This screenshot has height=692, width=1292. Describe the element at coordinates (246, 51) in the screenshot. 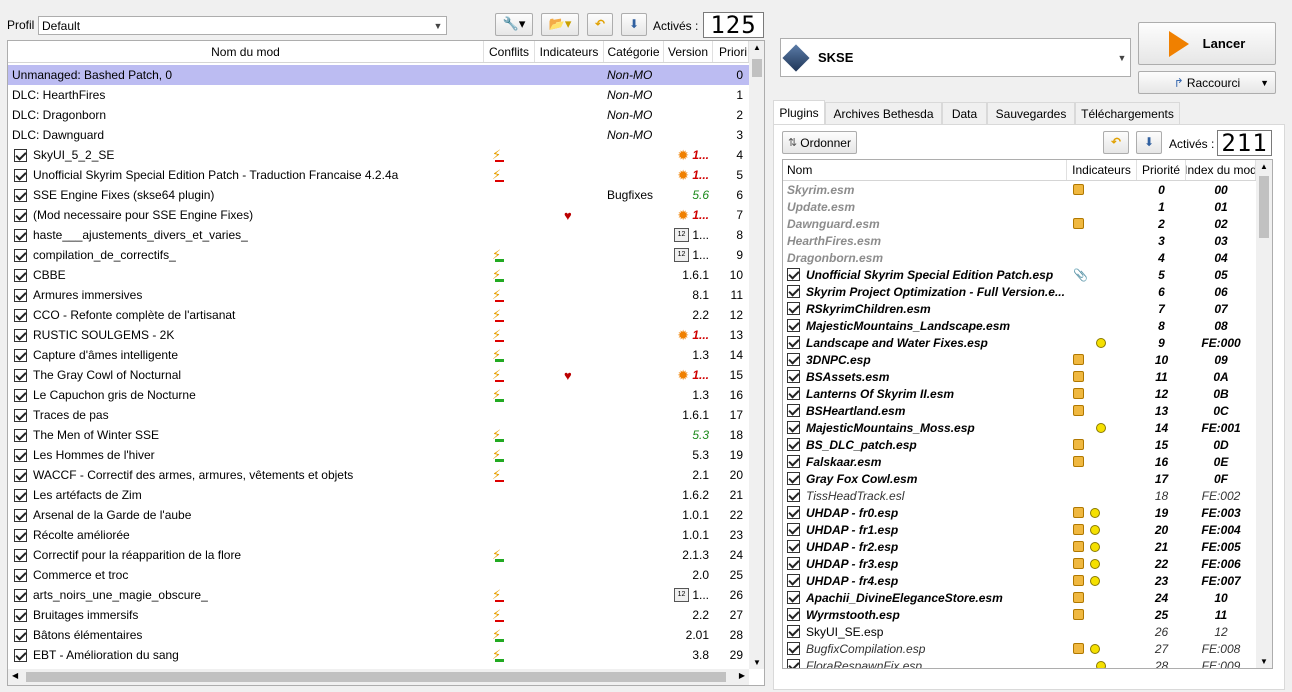

I see `col-mod-name: Nom du mod` at that location.